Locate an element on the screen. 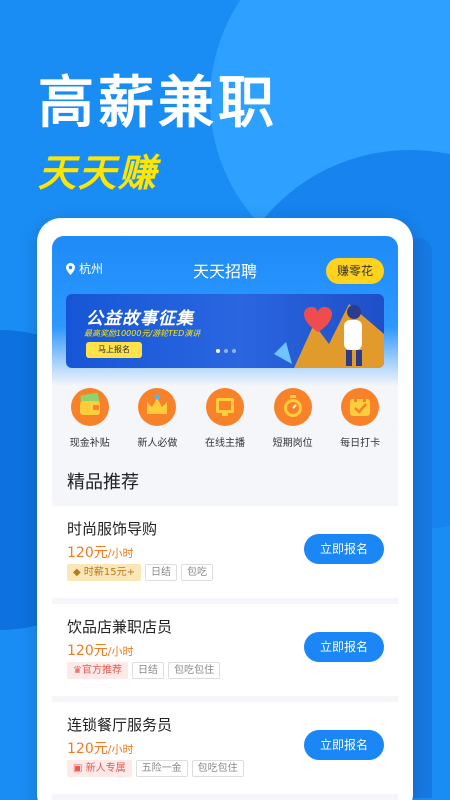 The width and height of the screenshot is (450, 800). gift-icon: ▣ is located at coordinates (78, 768).